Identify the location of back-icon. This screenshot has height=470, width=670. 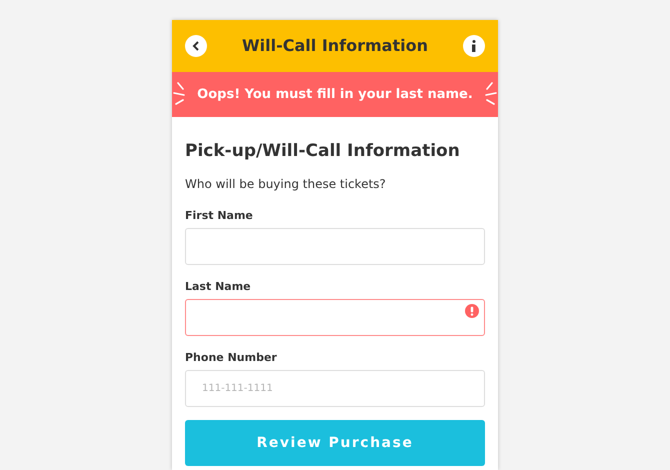
(196, 46).